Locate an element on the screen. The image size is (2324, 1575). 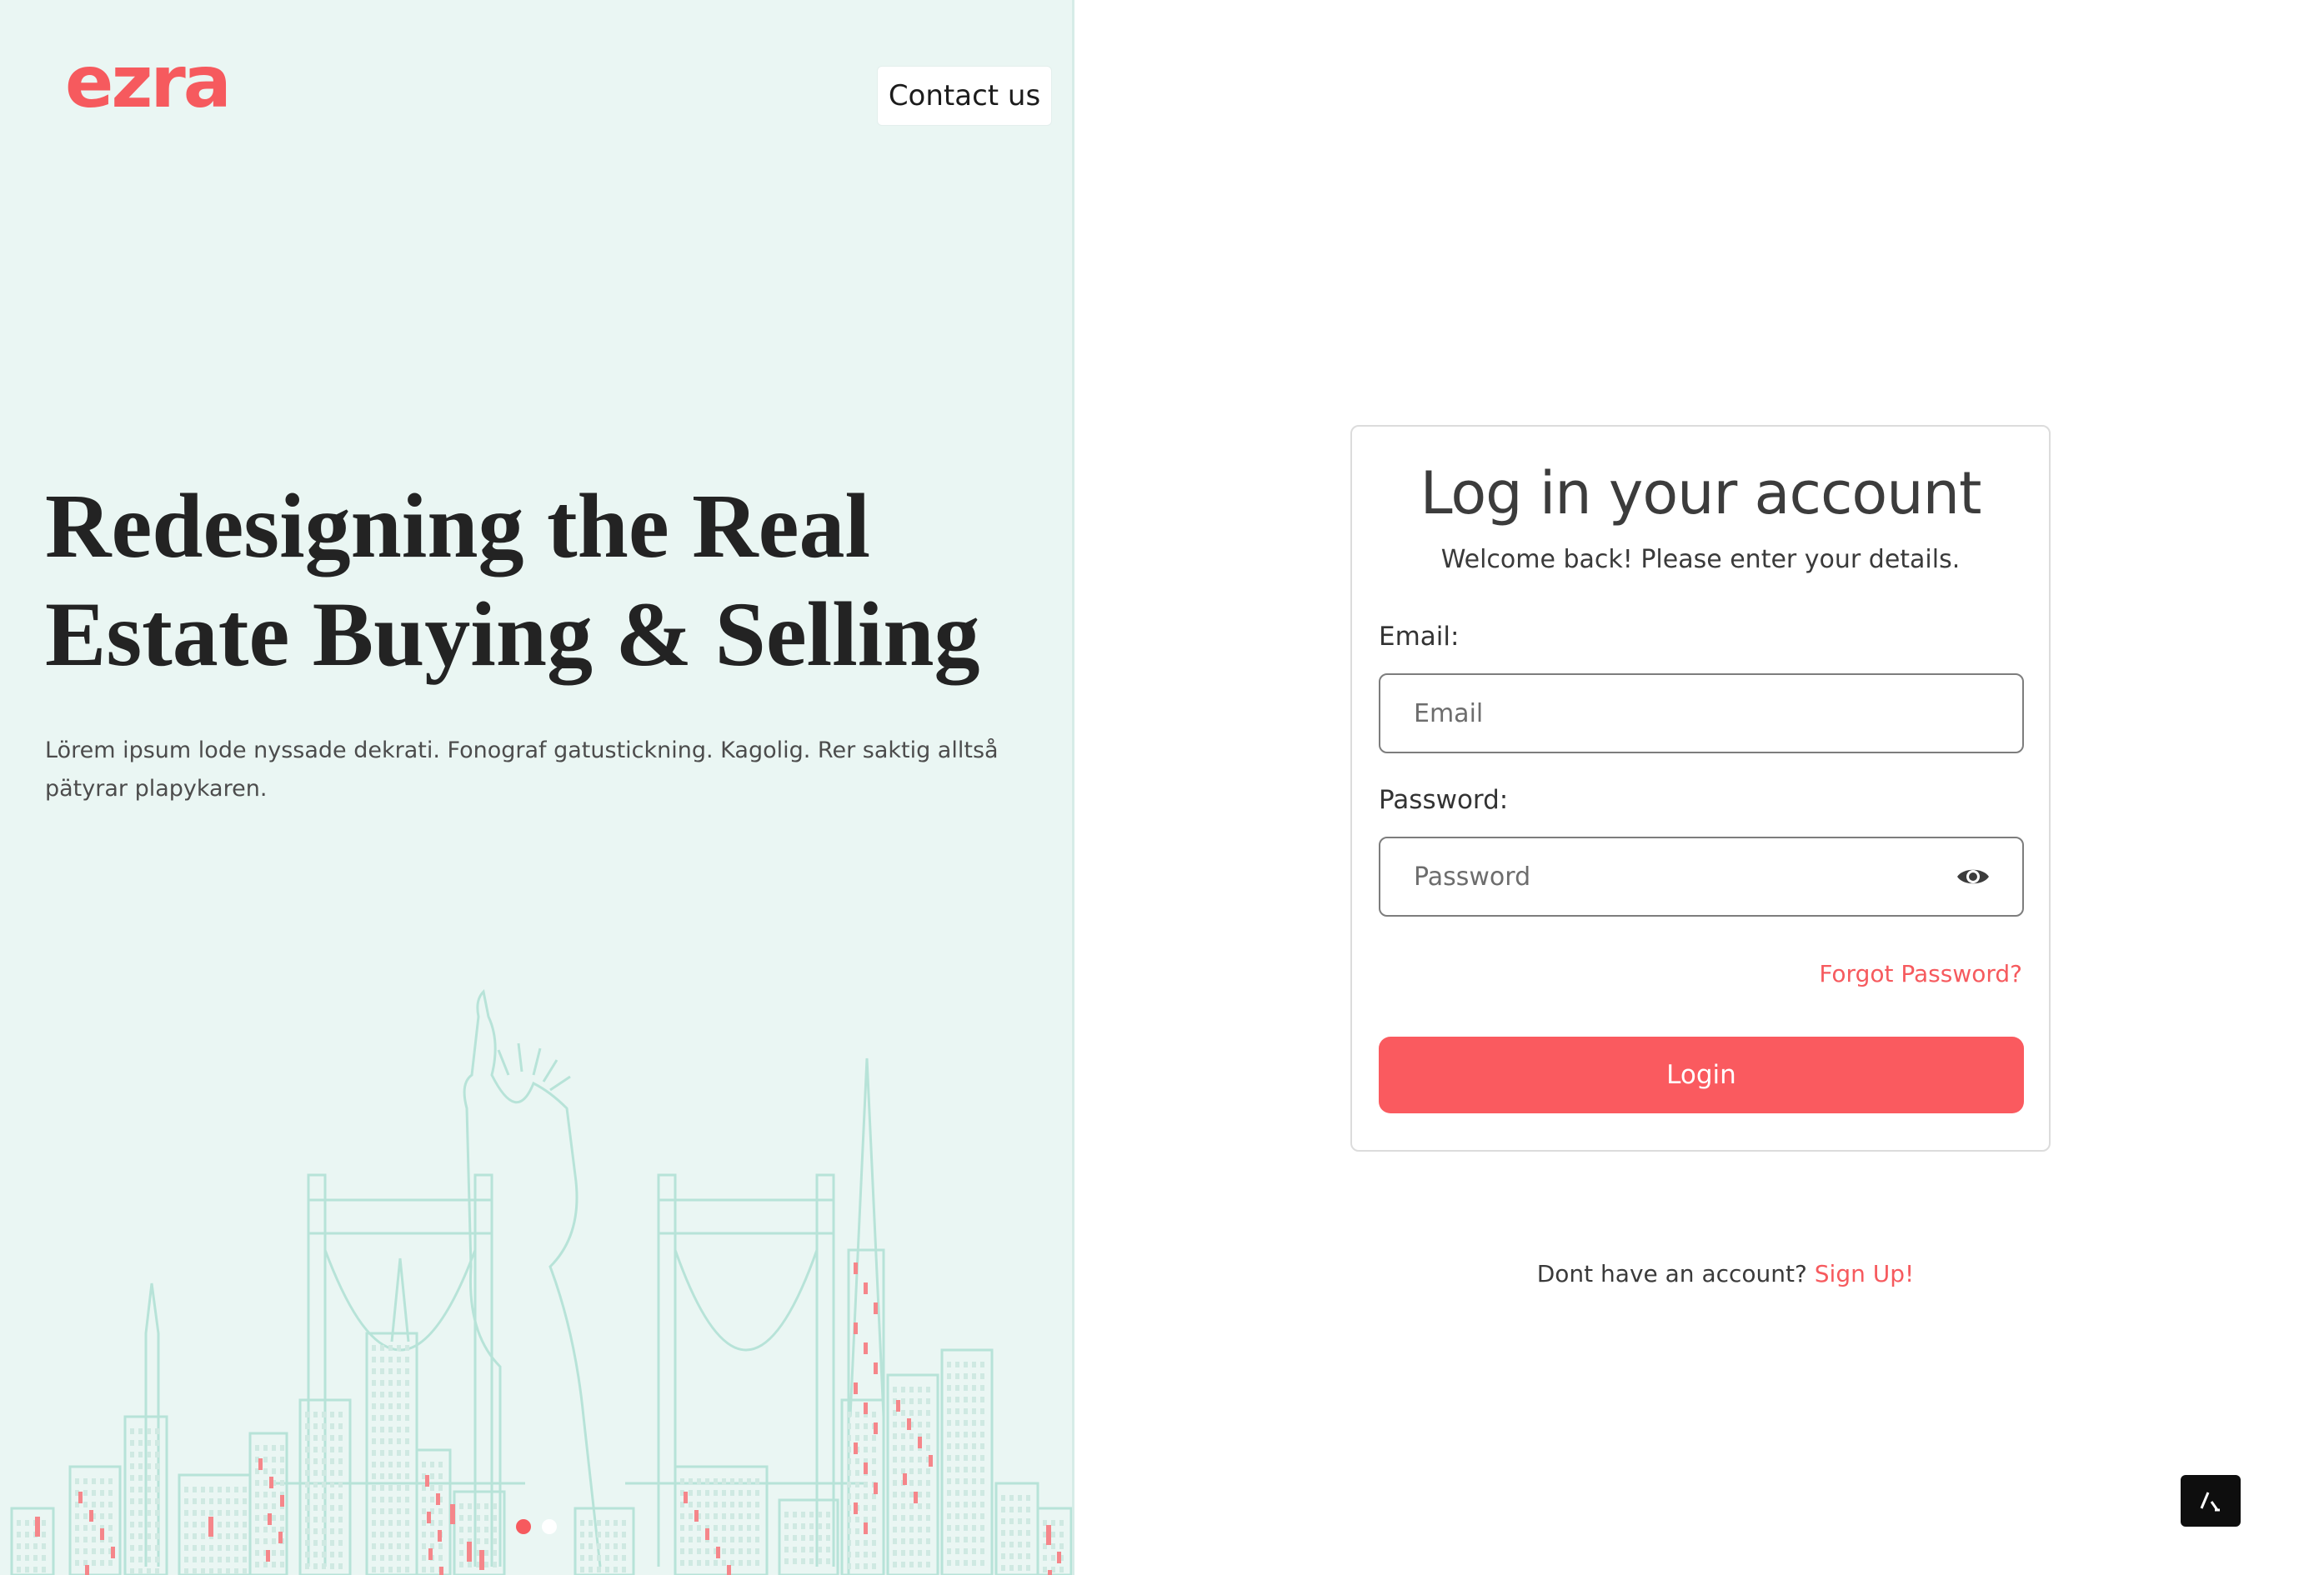
forgot-password-link: Forgot Password? is located at coordinates (1921, 974).